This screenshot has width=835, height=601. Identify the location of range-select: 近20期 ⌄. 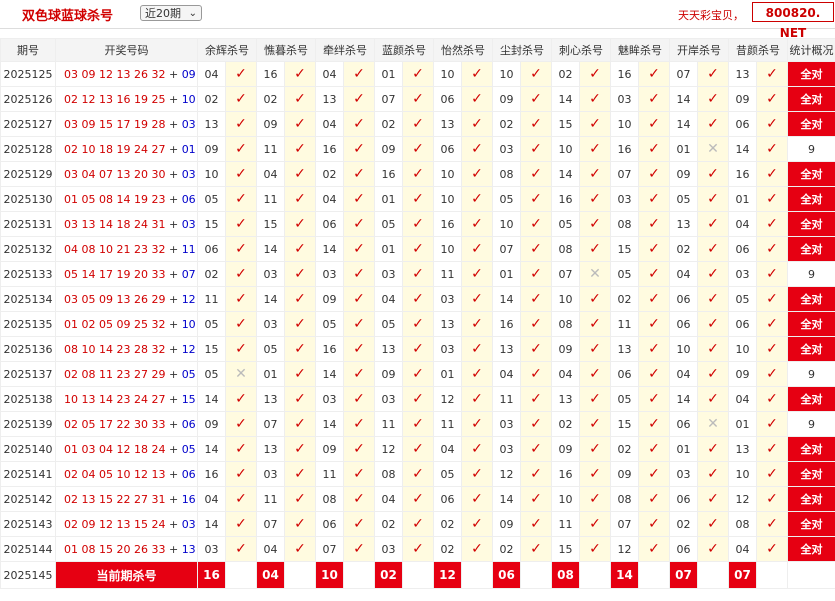
(171, 13).